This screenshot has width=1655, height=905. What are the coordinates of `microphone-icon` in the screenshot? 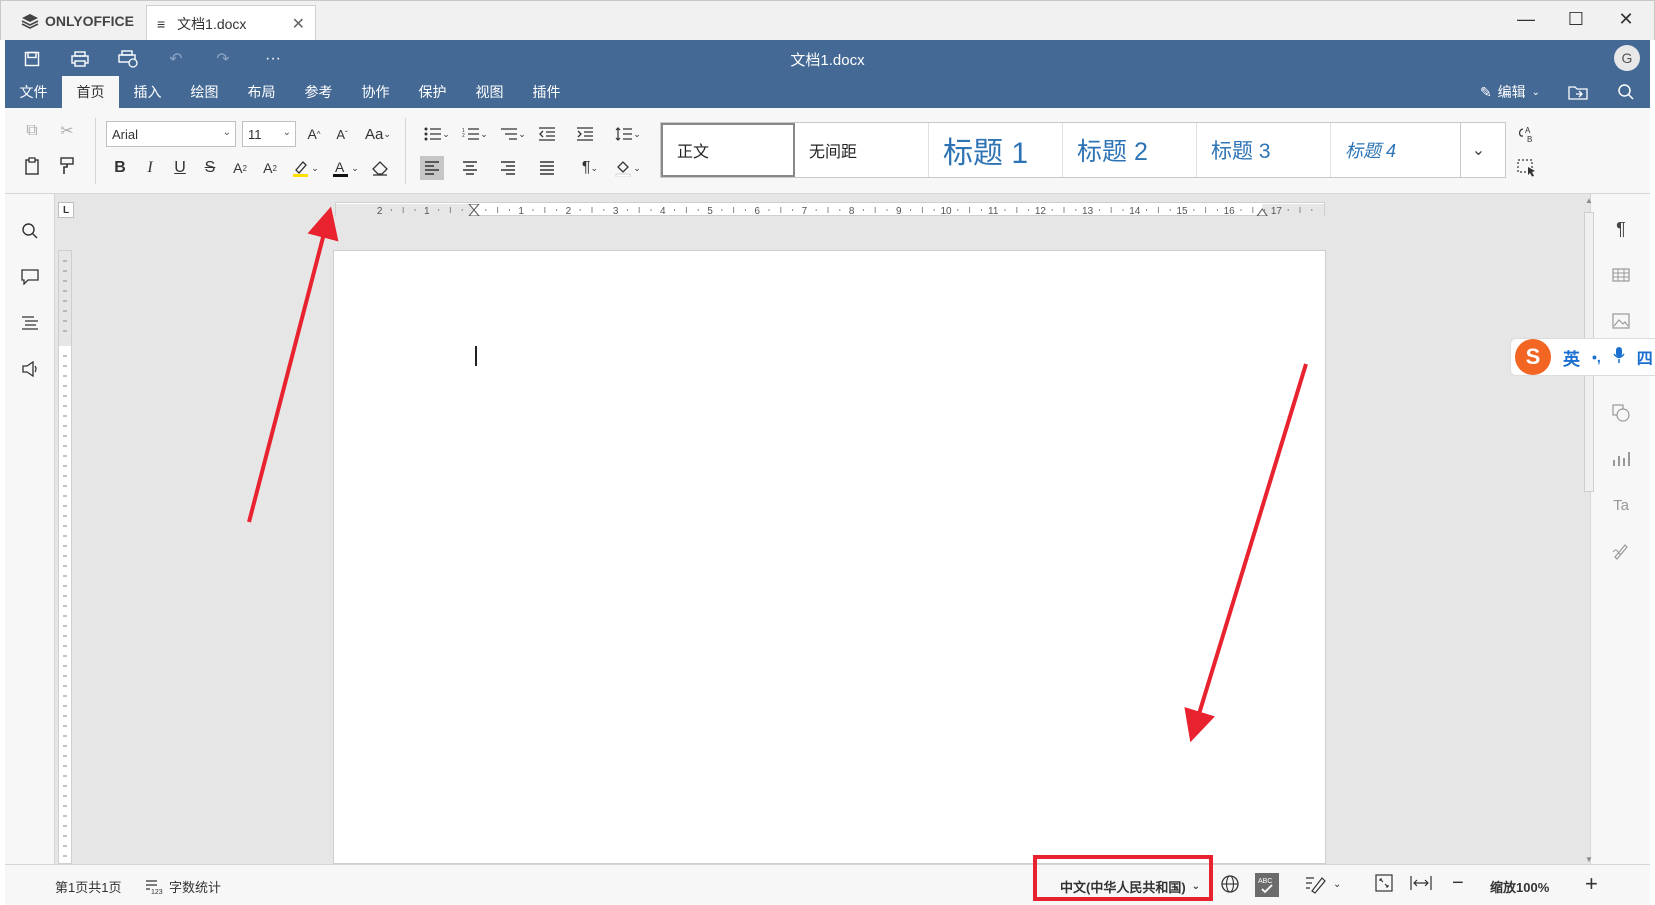 It's located at (1619, 357).